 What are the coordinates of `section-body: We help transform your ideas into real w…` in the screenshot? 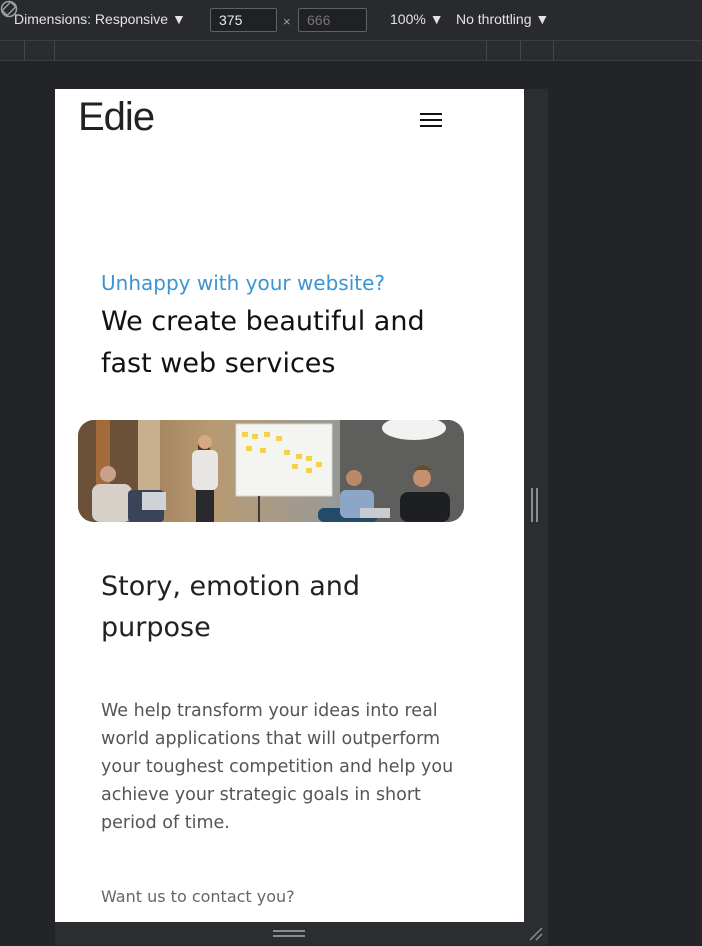 It's located at (277, 767).